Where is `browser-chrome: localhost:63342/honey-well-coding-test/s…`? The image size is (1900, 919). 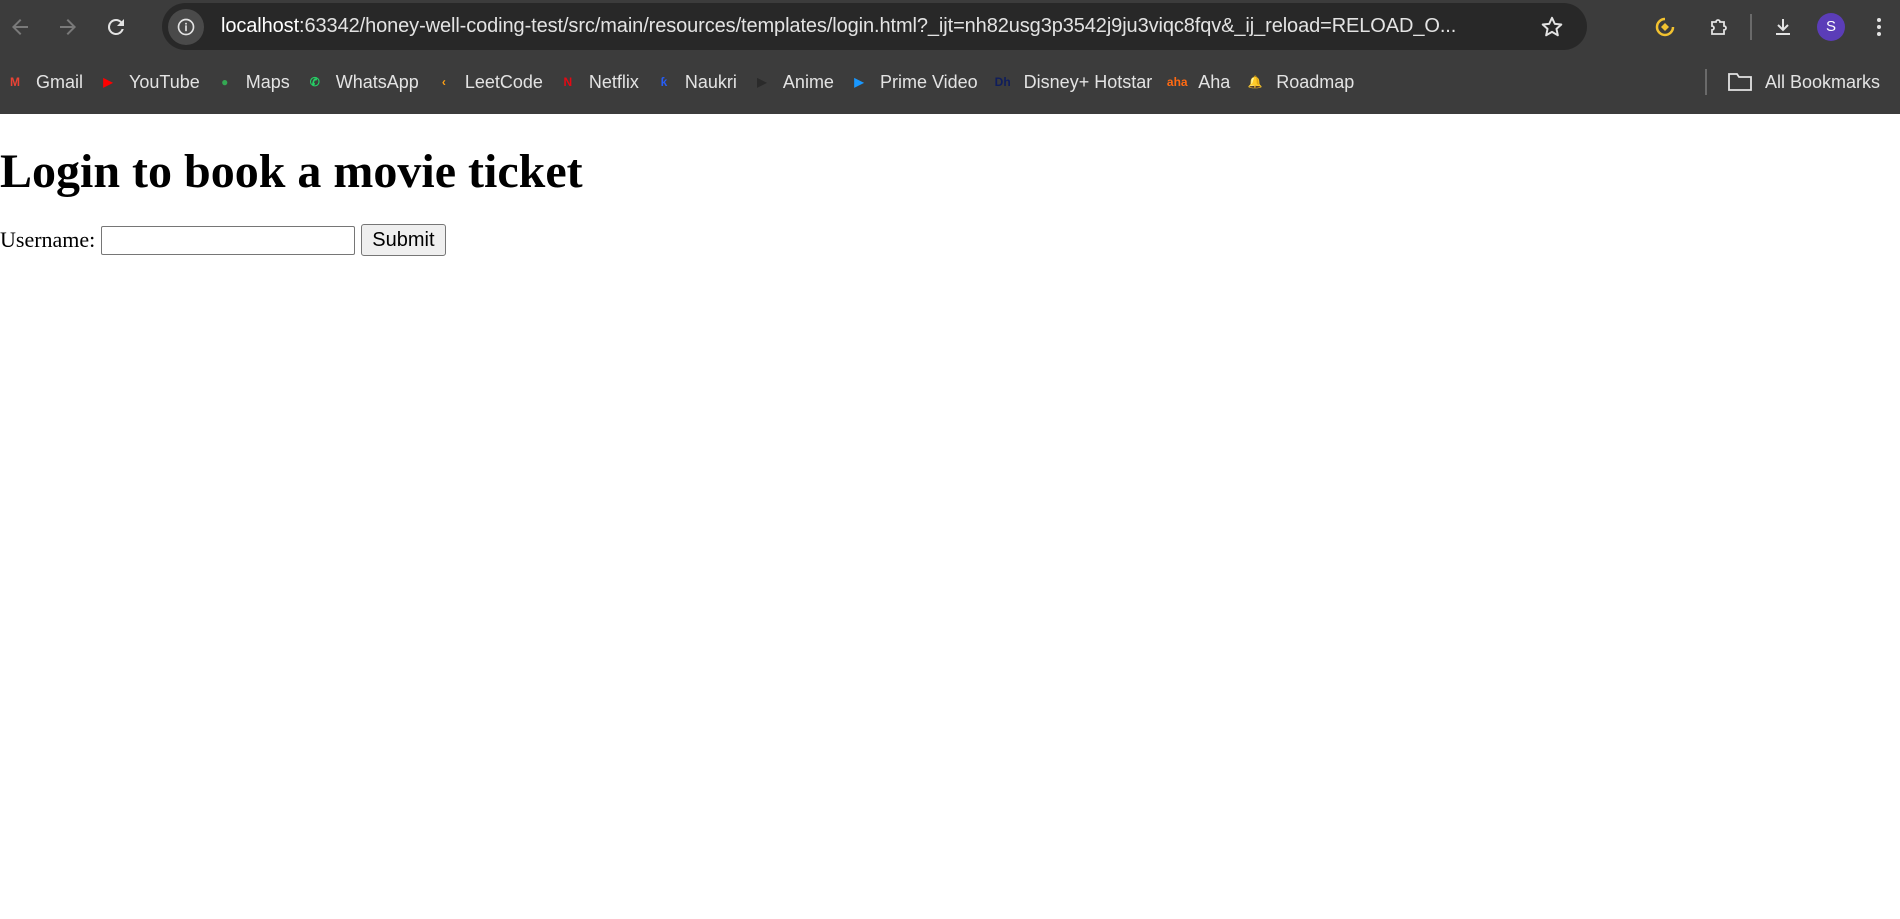
browser-chrome: localhost:63342/honey-well-coding-test/s… is located at coordinates (950, 57).